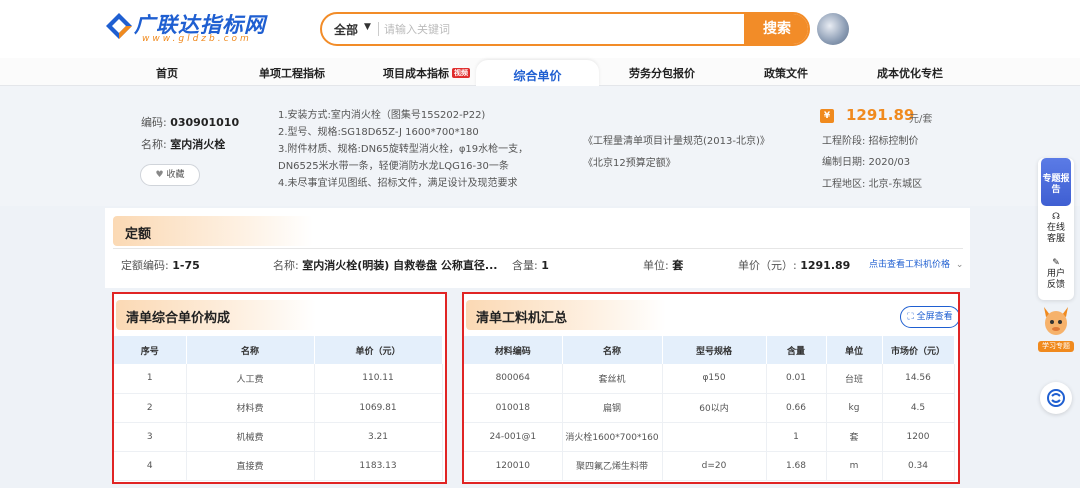  Describe the element at coordinates (525, 265) in the screenshot. I see `quota-qty-label: 含量:` at that location.